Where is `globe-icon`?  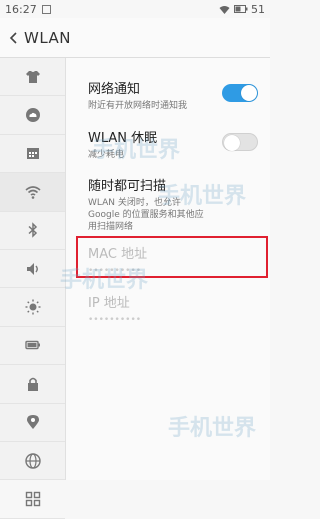 globe-icon is located at coordinates (32, 460).